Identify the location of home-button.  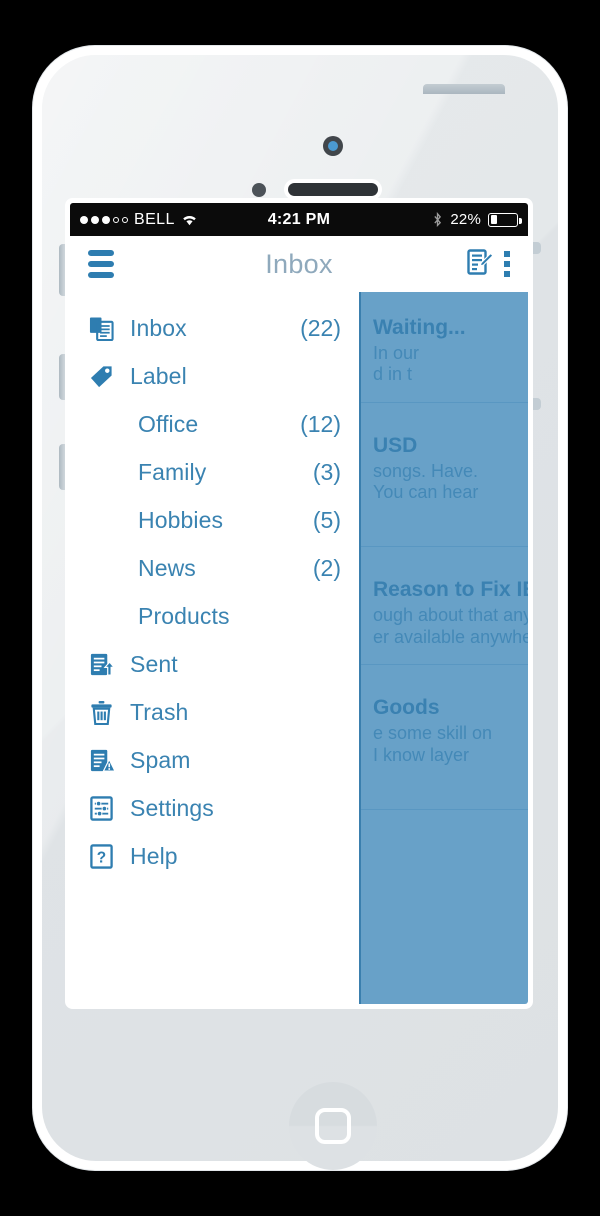
(333, 1126).